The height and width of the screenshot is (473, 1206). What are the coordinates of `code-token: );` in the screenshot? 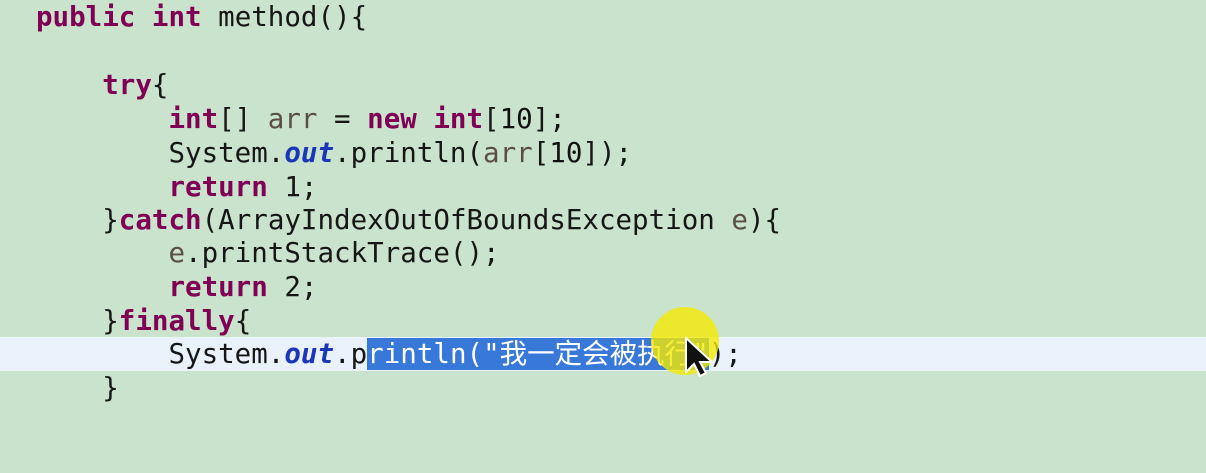 It's located at (725, 354).